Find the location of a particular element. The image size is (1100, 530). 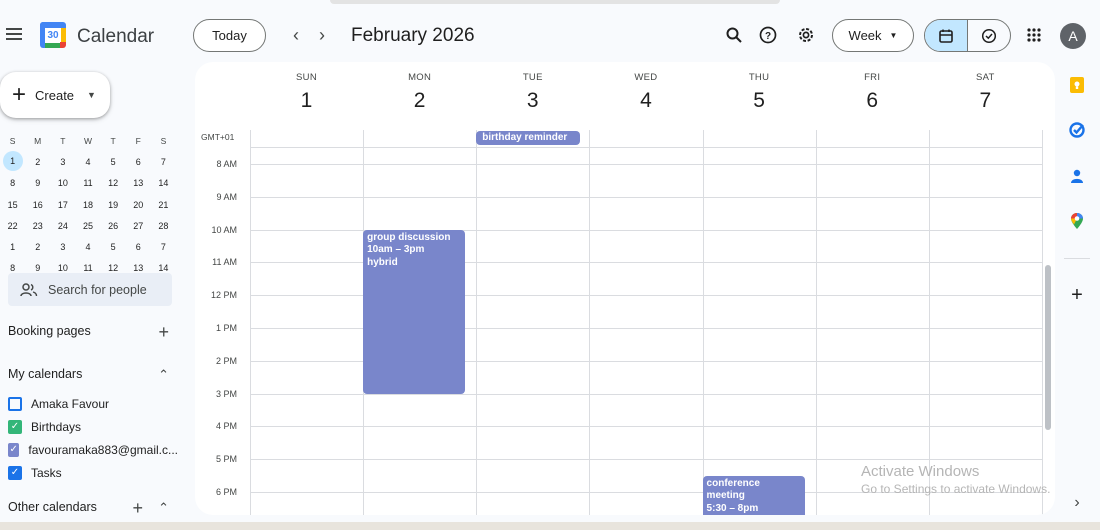

checkbox is located at coordinates (15, 404).